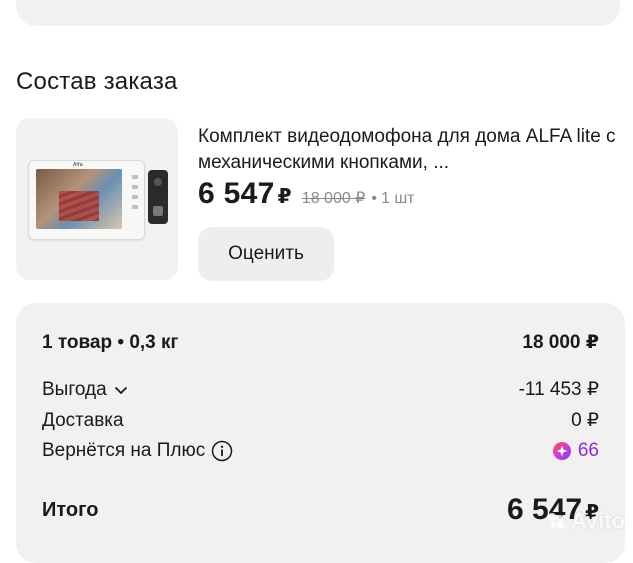  Describe the element at coordinates (575, 451) in the screenshot. I see `cashback-value-group: 66` at that location.